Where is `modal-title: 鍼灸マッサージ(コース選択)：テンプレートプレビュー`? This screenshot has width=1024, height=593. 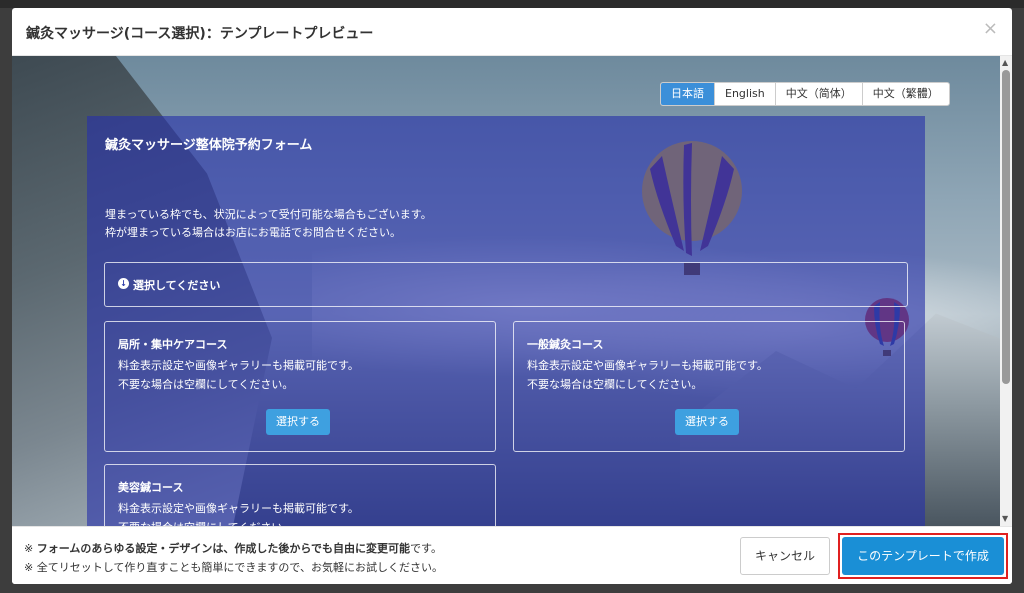 modal-title: 鍼灸マッサージ(コース選択)：テンプレートプレビュー is located at coordinates (200, 34).